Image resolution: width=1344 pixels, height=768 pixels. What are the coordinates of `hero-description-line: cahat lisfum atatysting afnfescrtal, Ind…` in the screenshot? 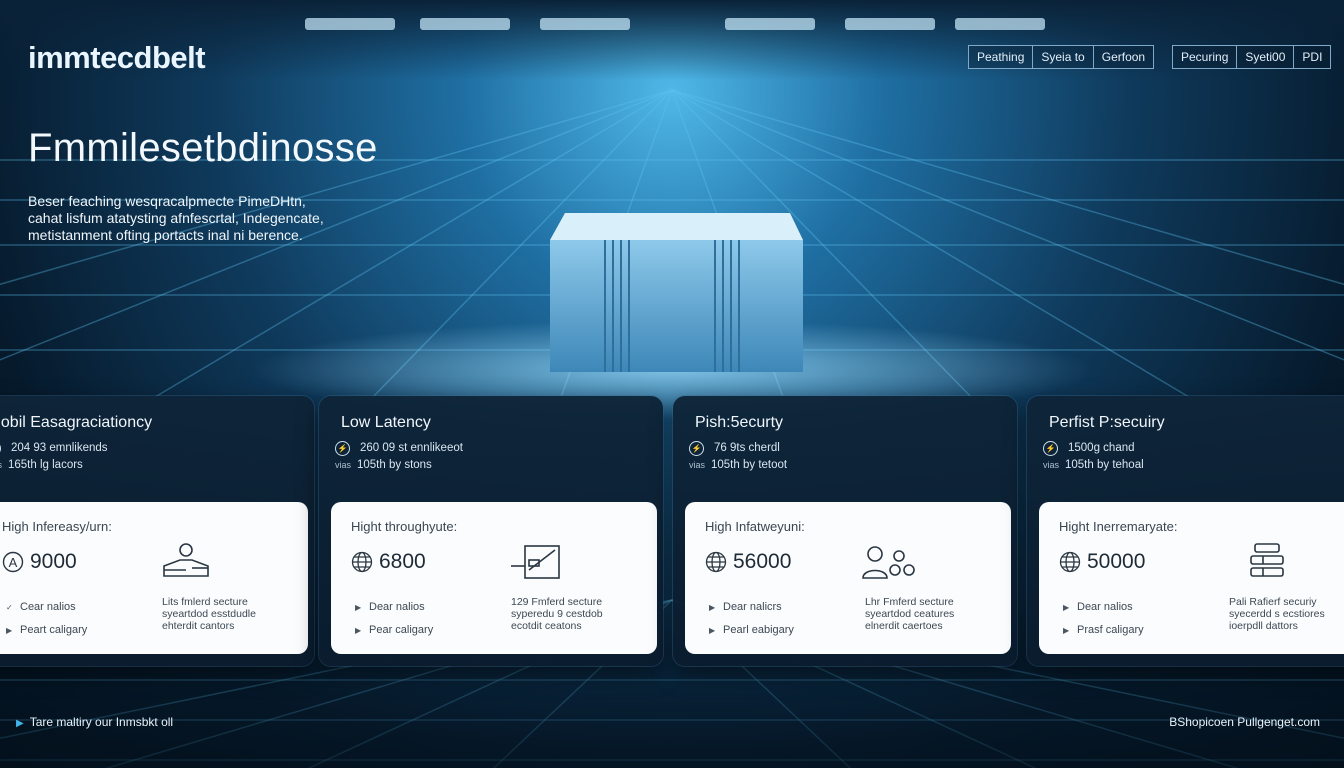 It's located at (176, 218).